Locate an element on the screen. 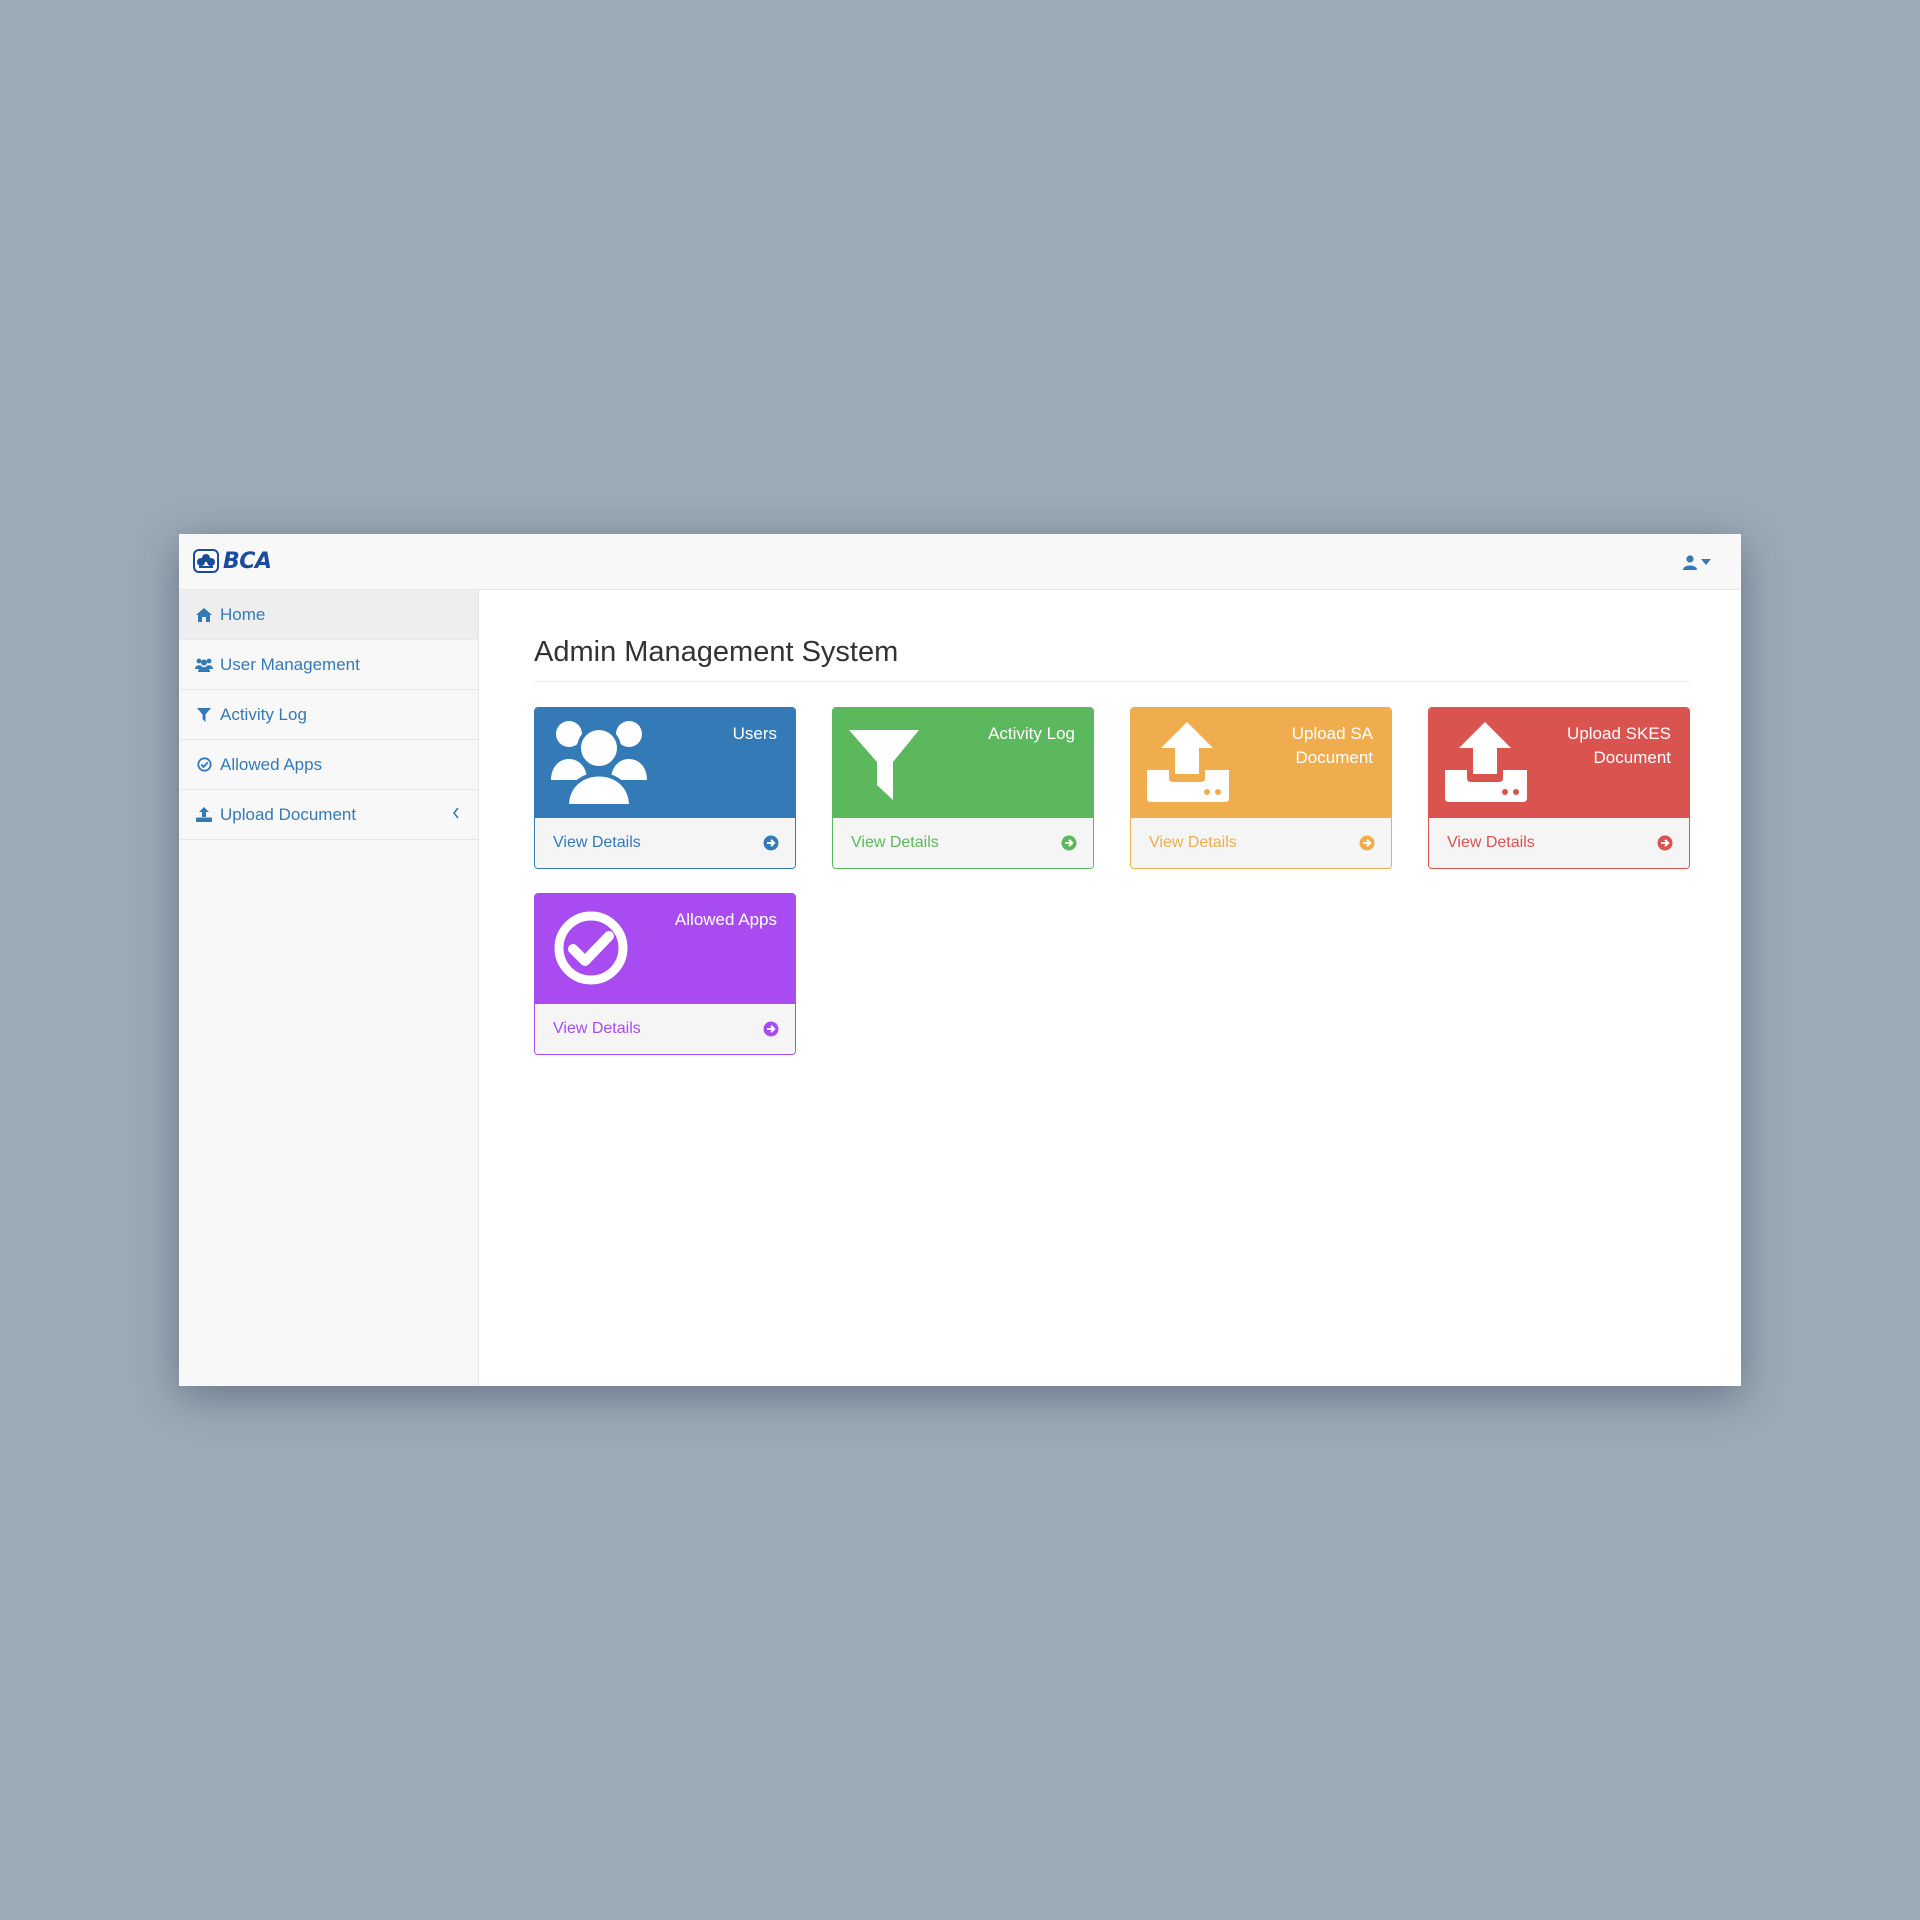  user-icon is located at coordinates (1690, 562).